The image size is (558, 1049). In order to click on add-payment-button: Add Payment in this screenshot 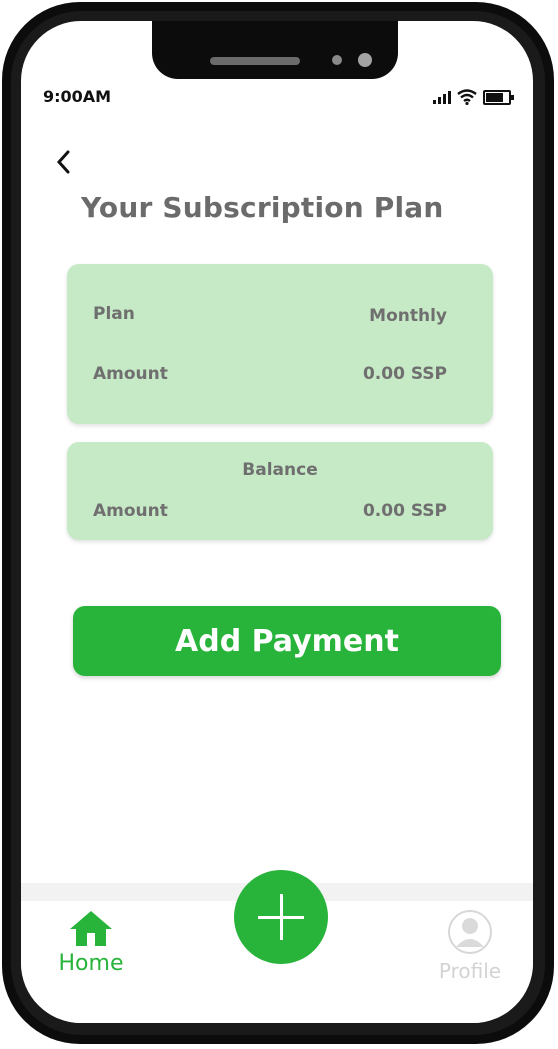, I will do `click(287, 641)`.